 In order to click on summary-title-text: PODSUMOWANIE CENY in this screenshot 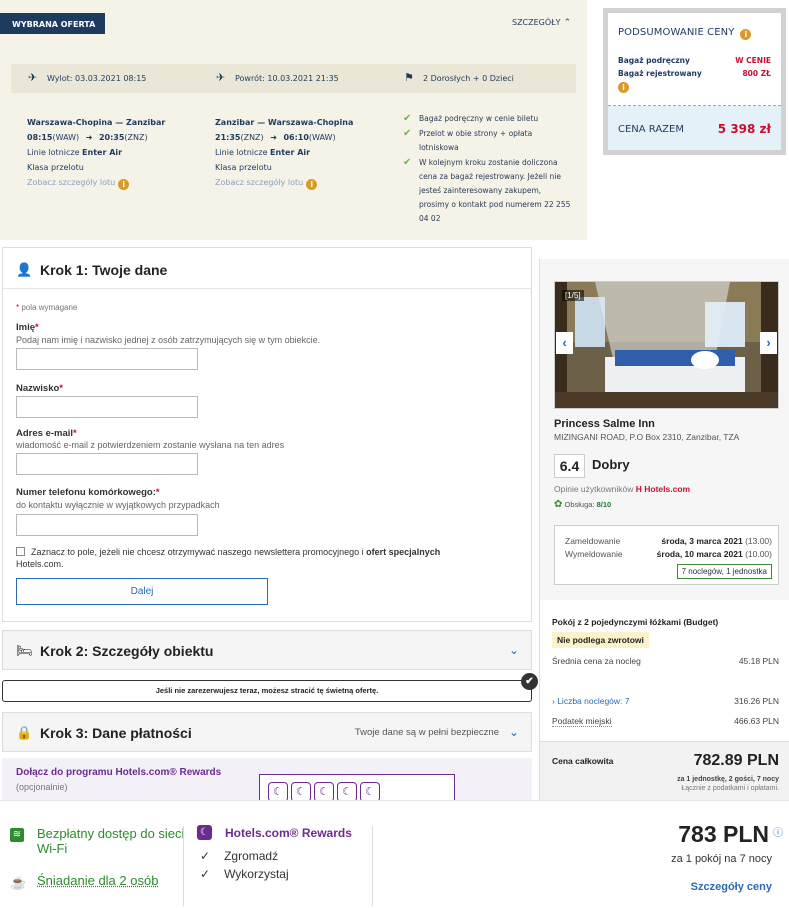, I will do `click(676, 32)`.